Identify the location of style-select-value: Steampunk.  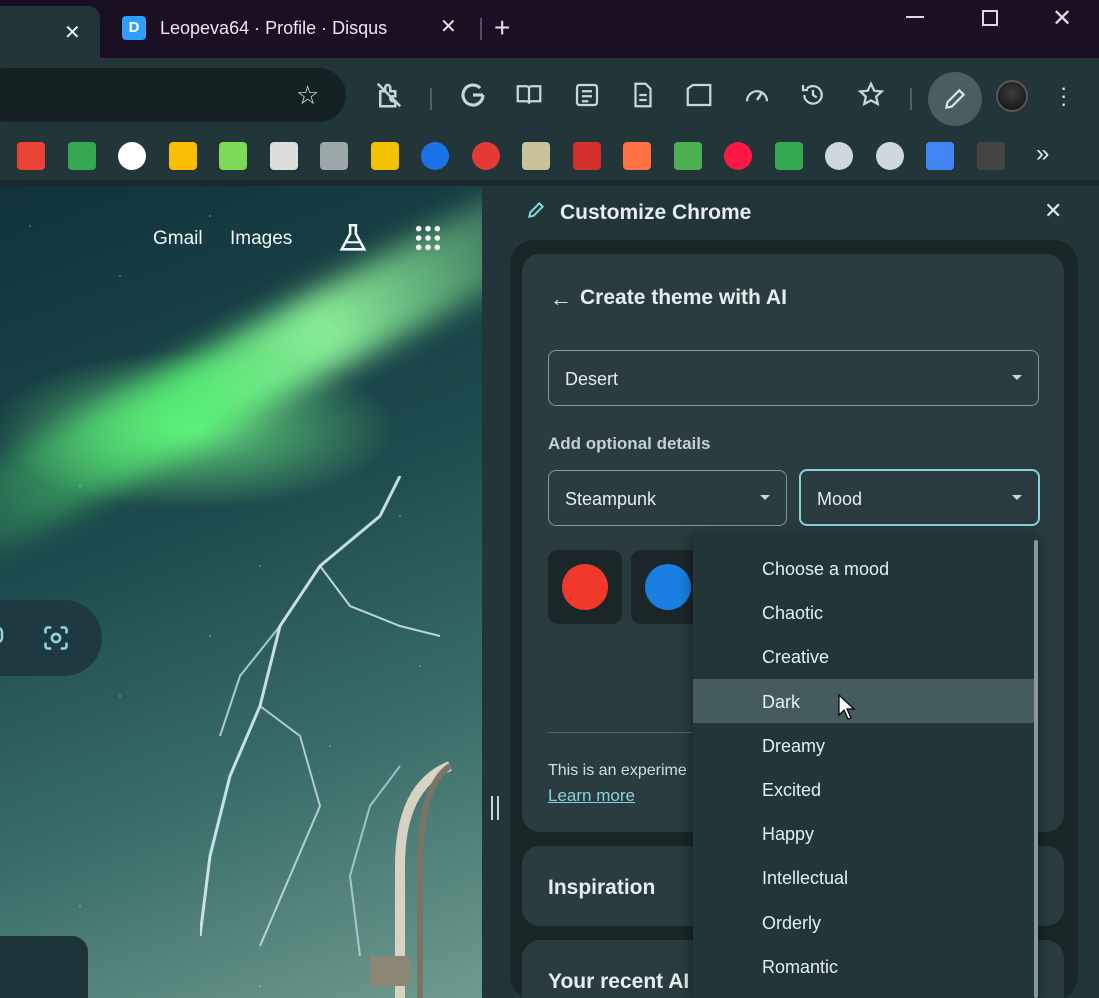
(611, 499).